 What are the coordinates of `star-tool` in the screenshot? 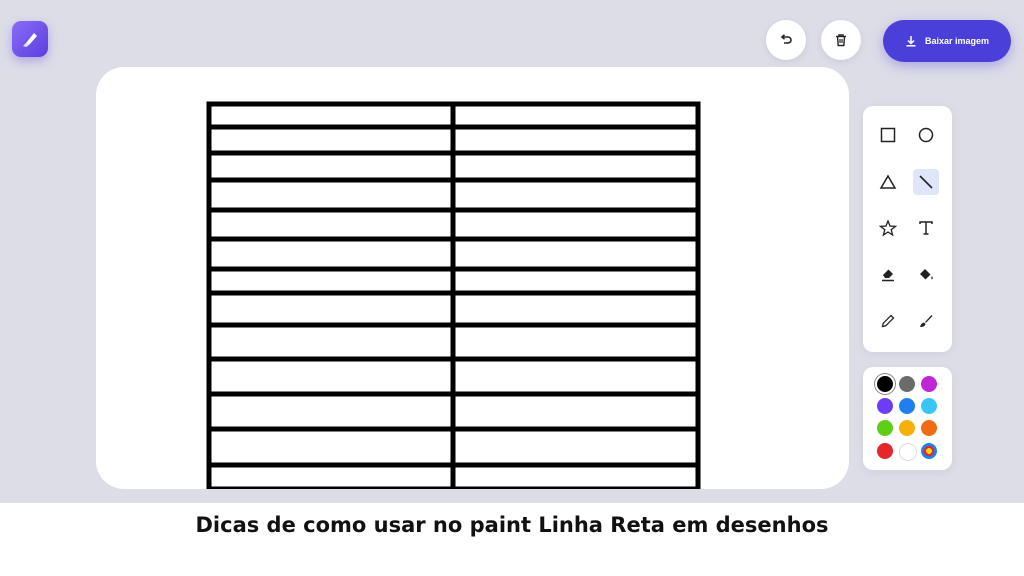 It's located at (888, 228).